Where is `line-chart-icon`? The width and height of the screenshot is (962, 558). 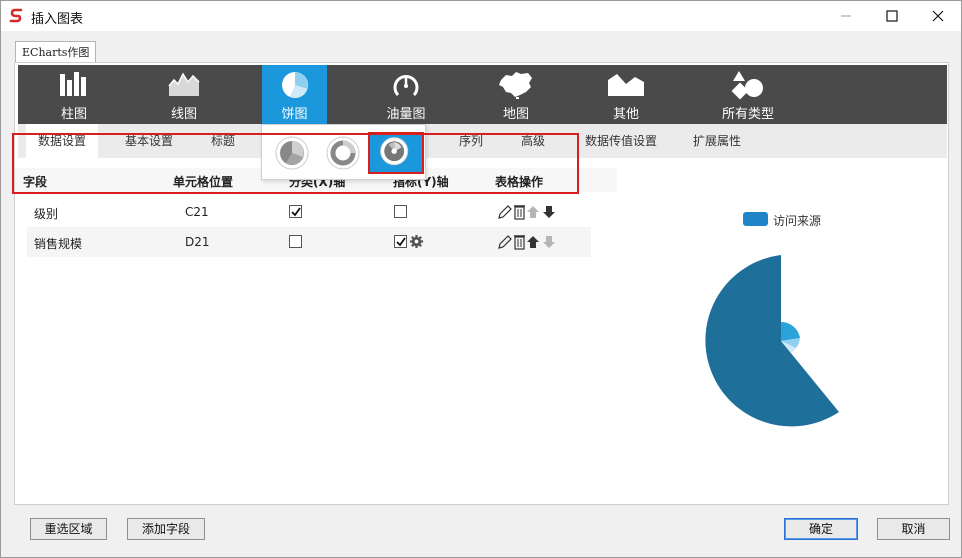
line-chart-icon is located at coordinates (184, 84).